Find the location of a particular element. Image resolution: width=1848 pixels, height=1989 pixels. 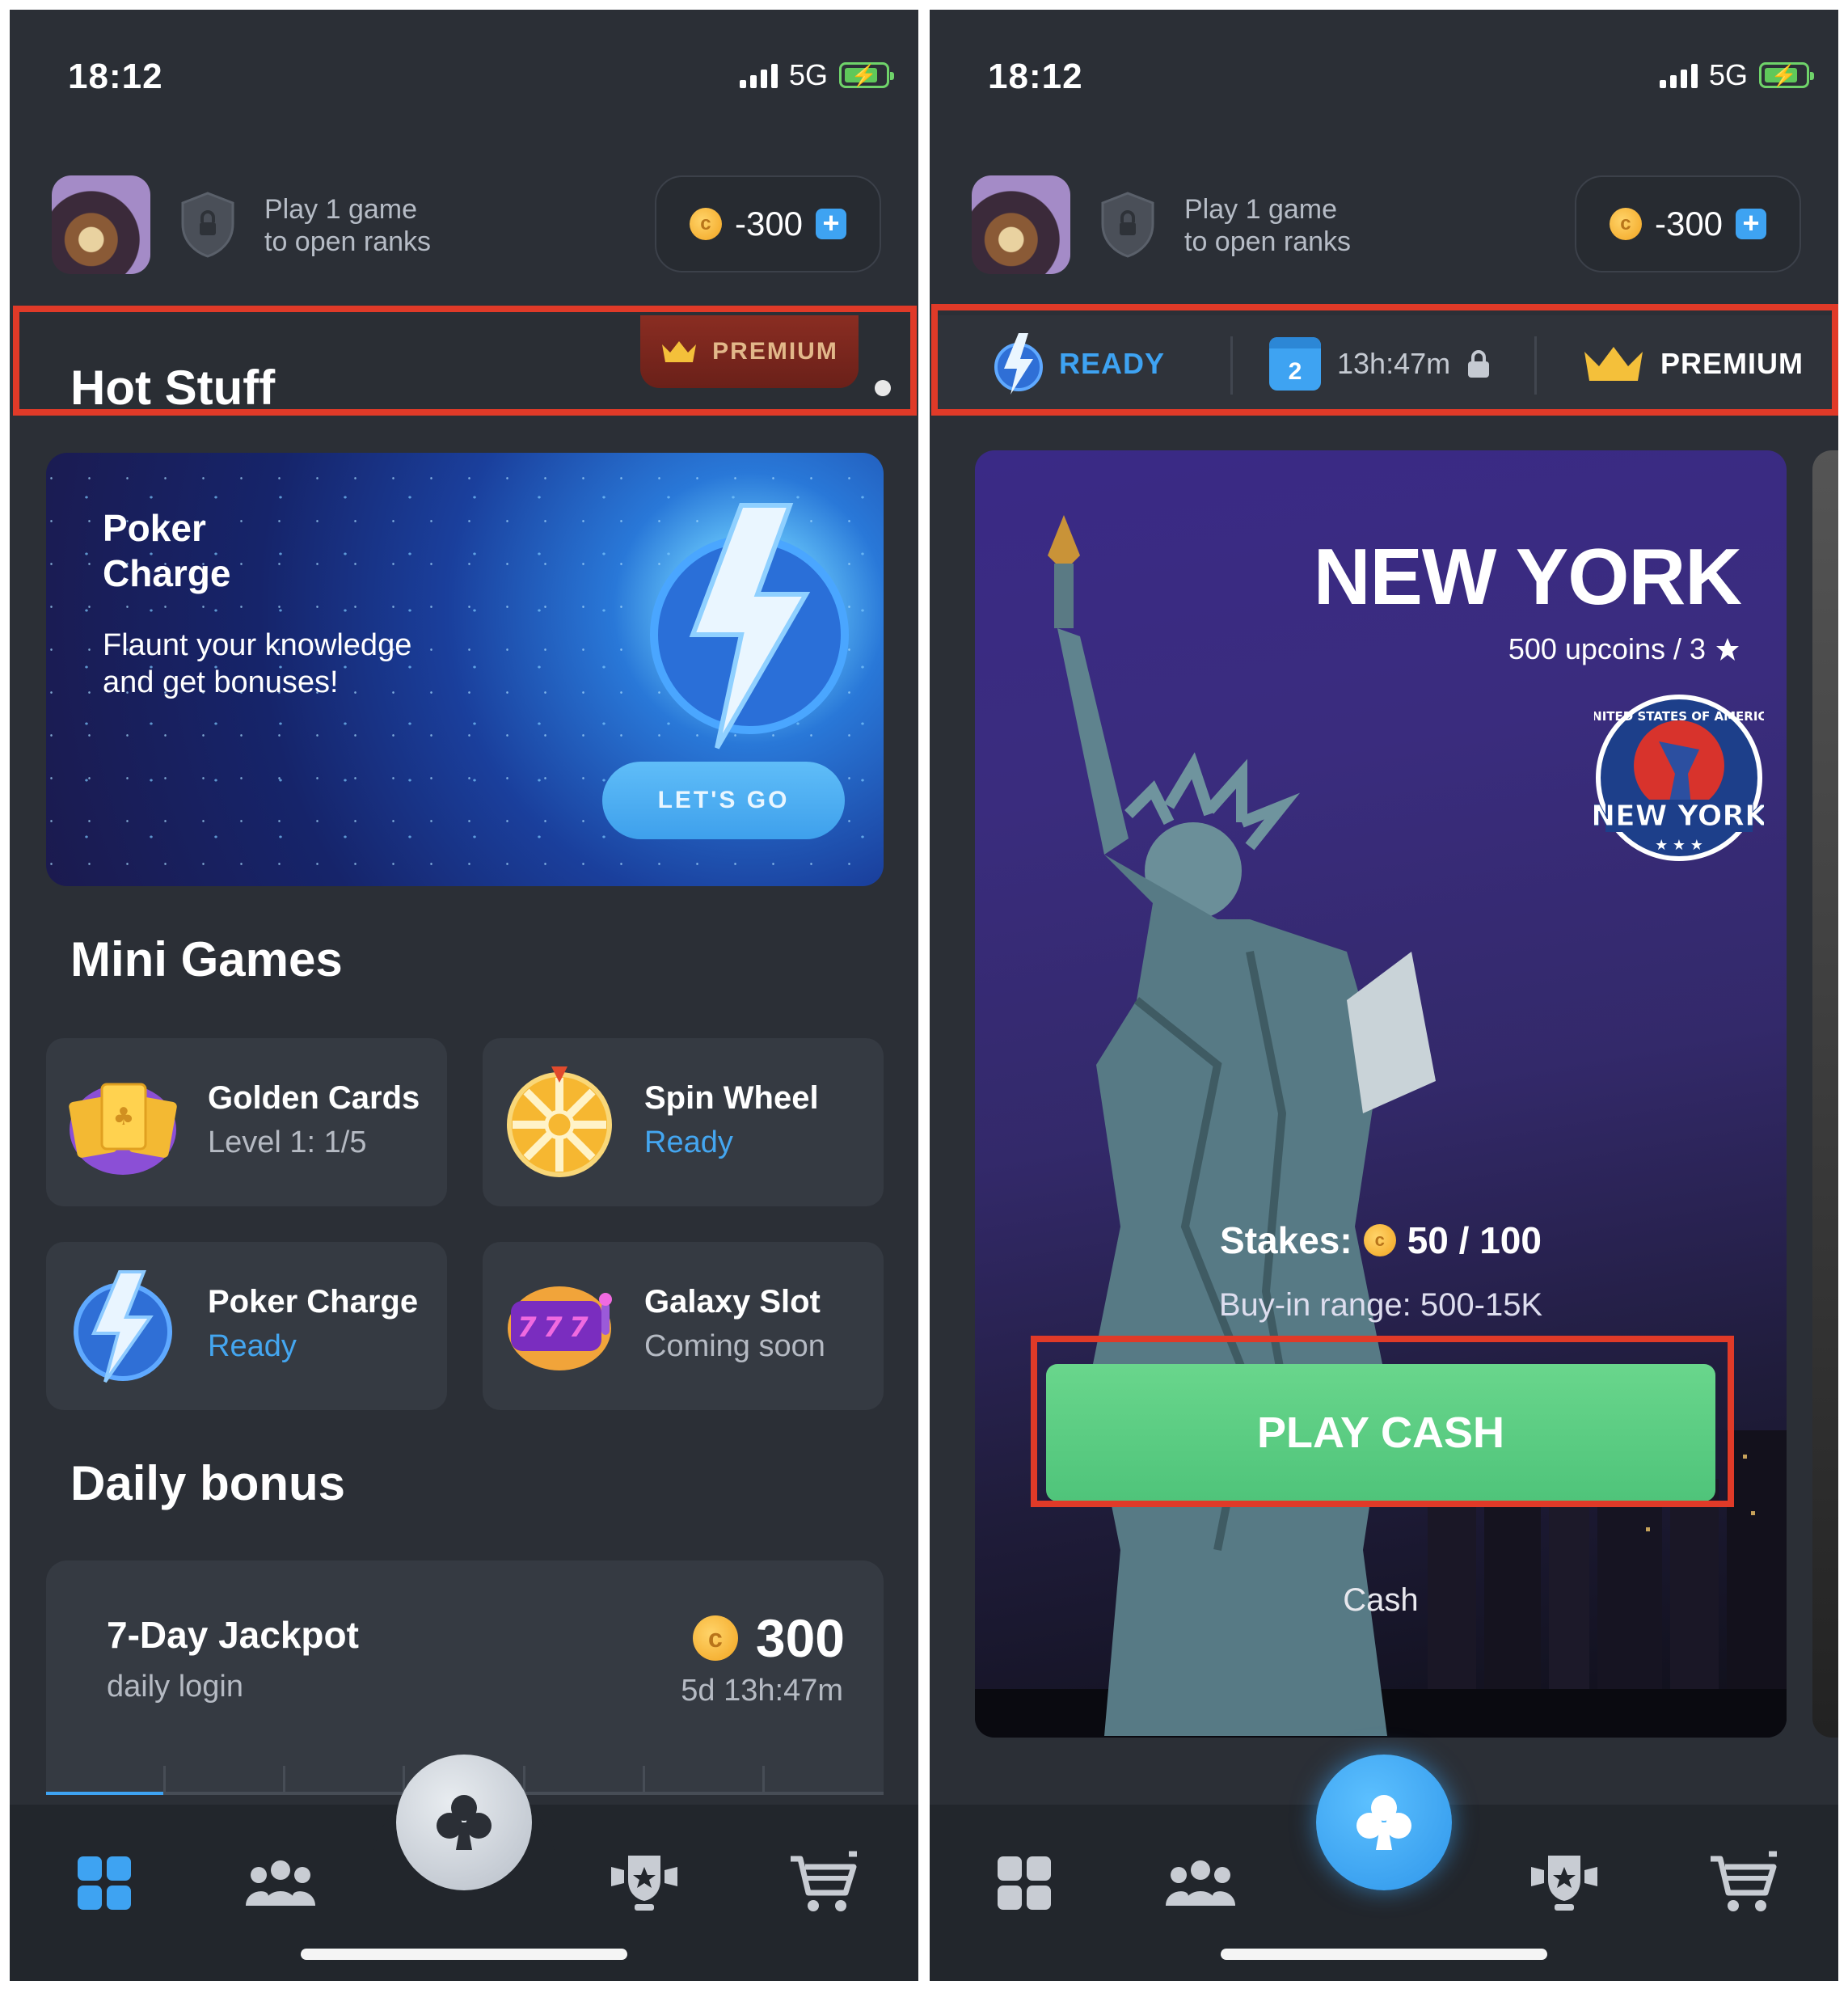

star-icon is located at coordinates (1727, 649).